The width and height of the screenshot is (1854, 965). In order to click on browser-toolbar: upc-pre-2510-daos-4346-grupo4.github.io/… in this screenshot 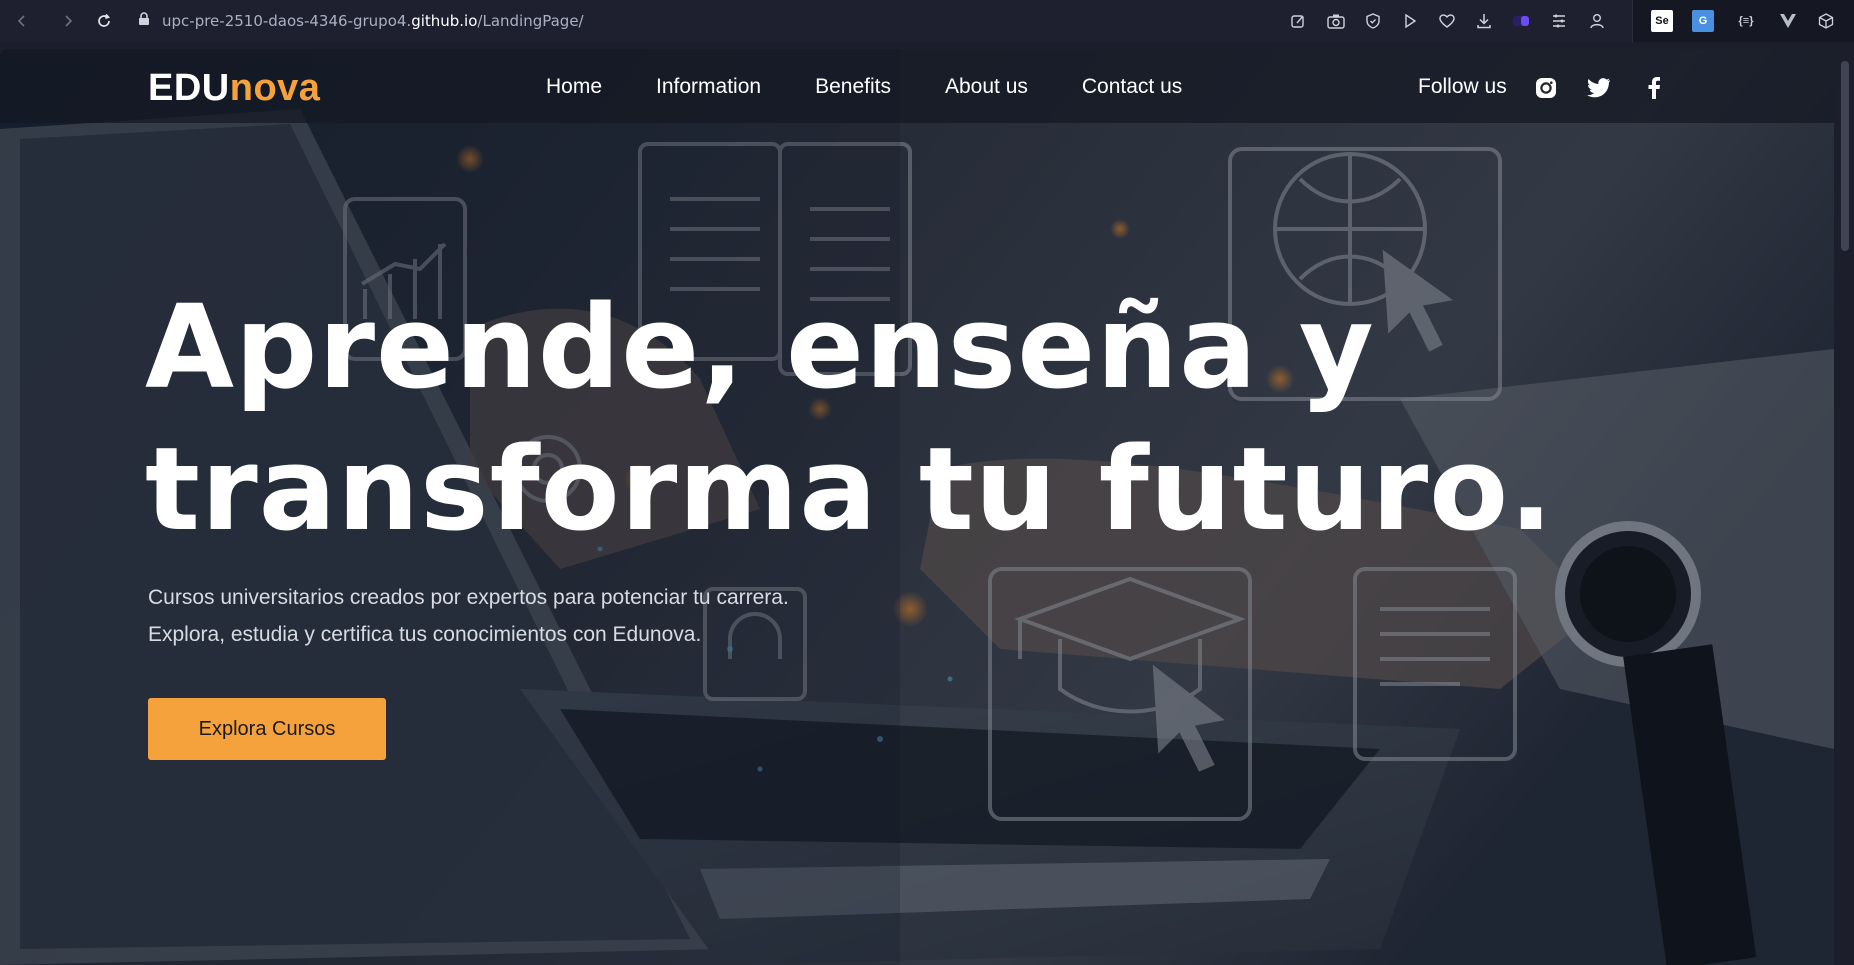, I will do `click(927, 21)`.